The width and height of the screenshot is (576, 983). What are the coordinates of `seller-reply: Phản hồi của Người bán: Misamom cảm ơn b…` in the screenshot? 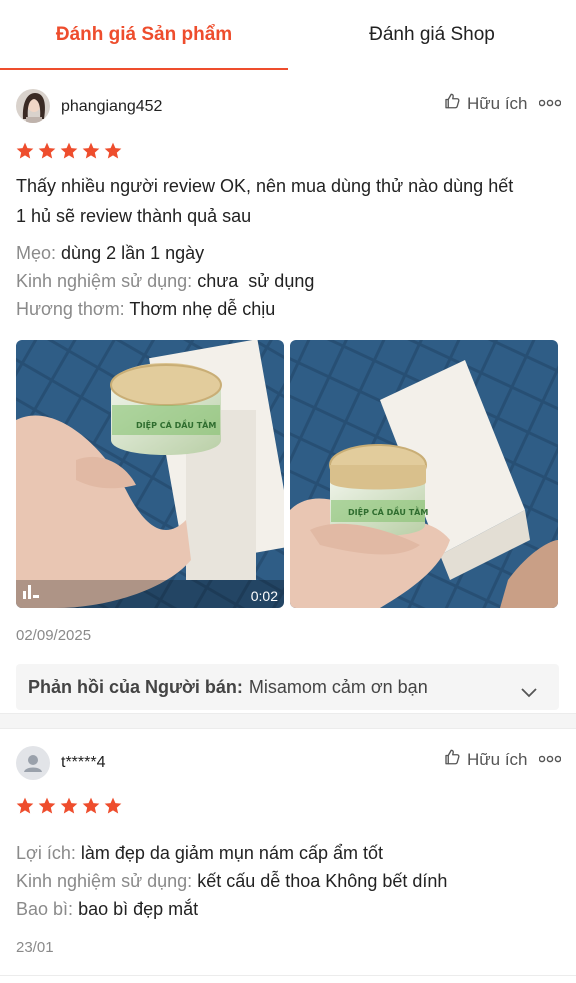 It's located at (287, 687).